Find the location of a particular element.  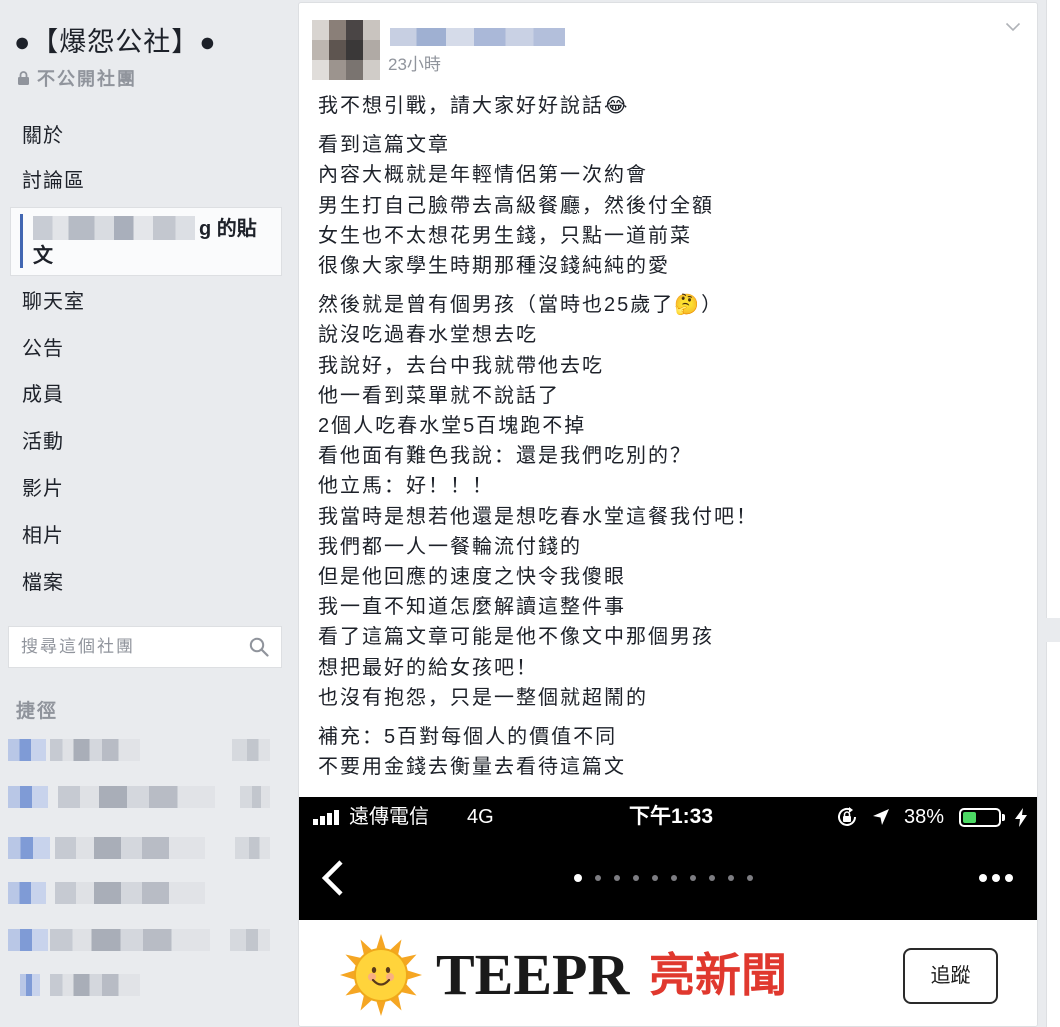

shortcuts-heading: 捷徑 is located at coordinates (37, 711).